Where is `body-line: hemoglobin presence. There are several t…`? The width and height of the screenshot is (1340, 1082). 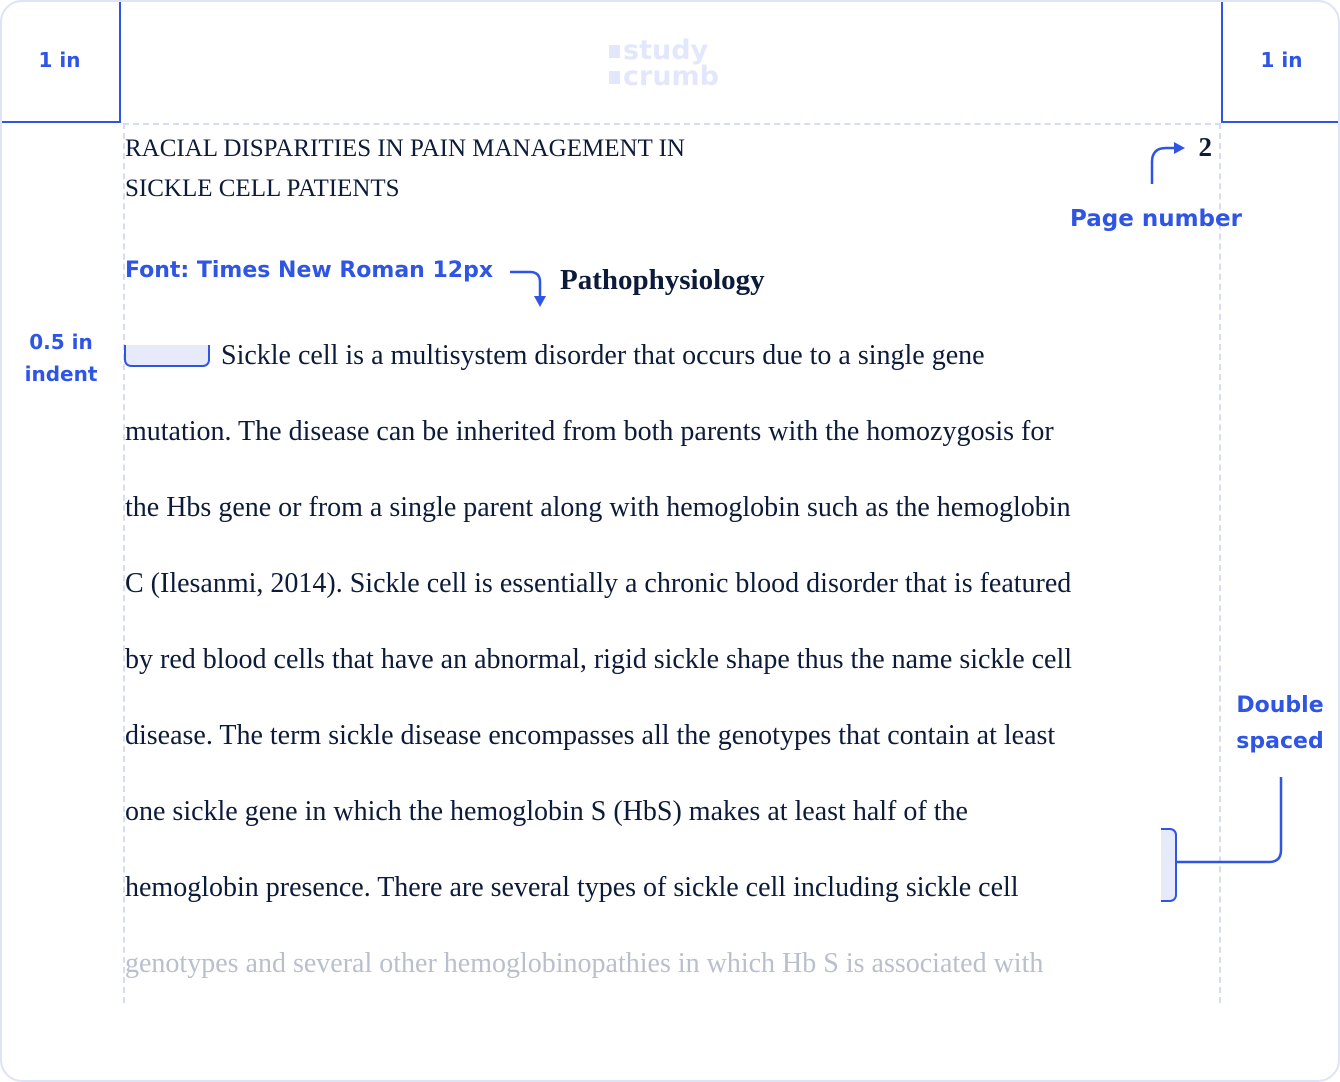
body-line: hemoglobin presence. There are several t… is located at coordinates (572, 887).